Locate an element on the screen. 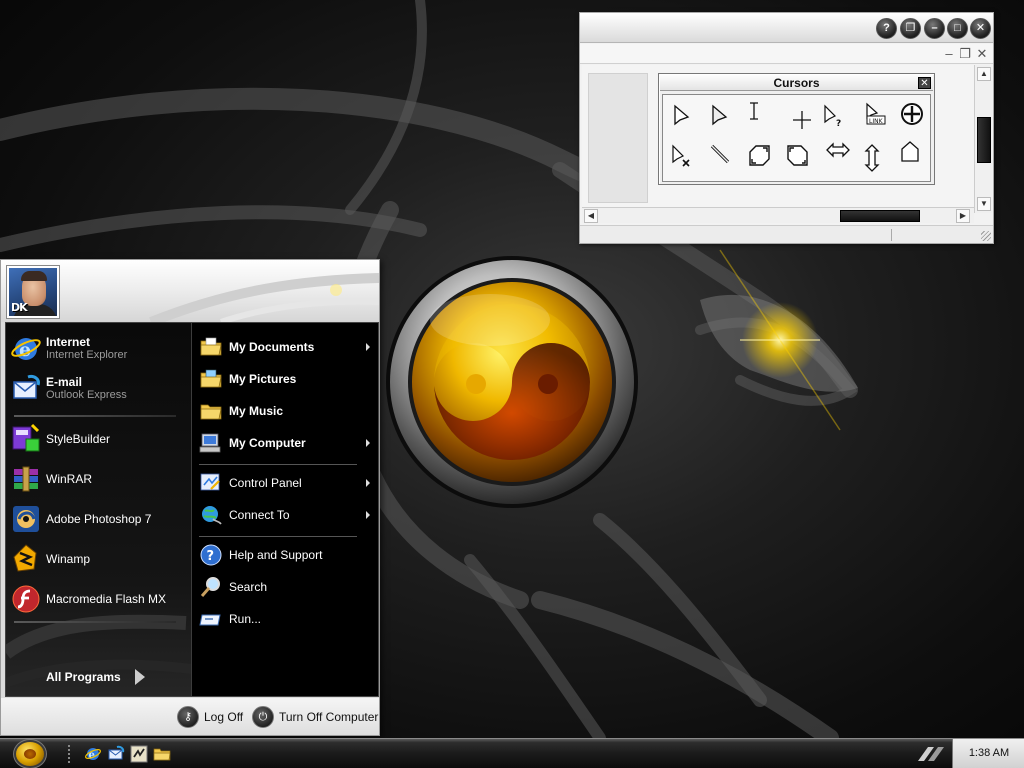 The width and height of the screenshot is (1024, 768). recent-stylebuilder: StyleBuilder is located at coordinates (60, 439).